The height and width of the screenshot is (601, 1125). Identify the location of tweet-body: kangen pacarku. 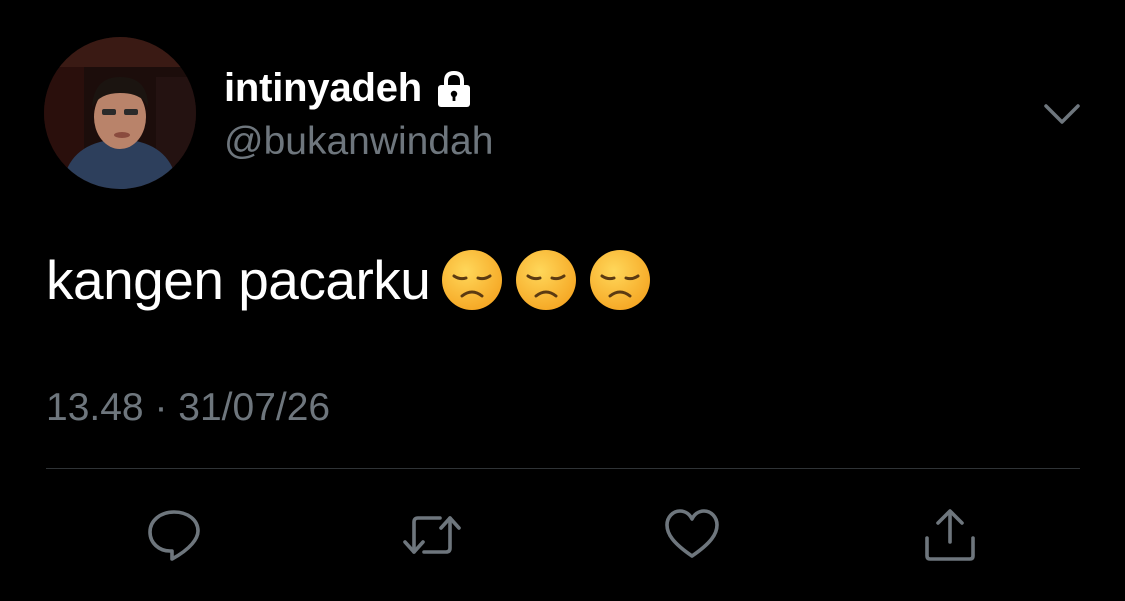
(349, 280).